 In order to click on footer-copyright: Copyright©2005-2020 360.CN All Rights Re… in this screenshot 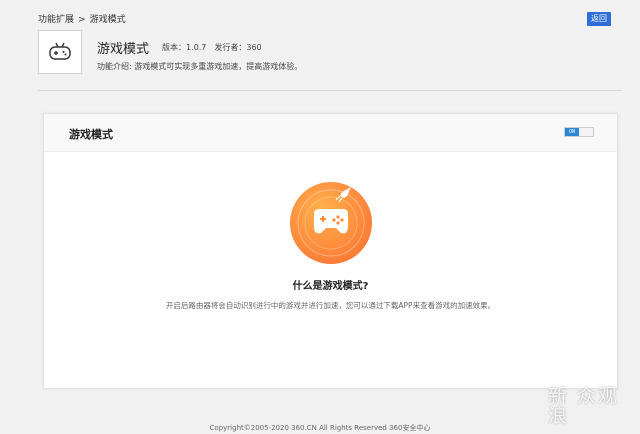, I will do `click(320, 428)`.